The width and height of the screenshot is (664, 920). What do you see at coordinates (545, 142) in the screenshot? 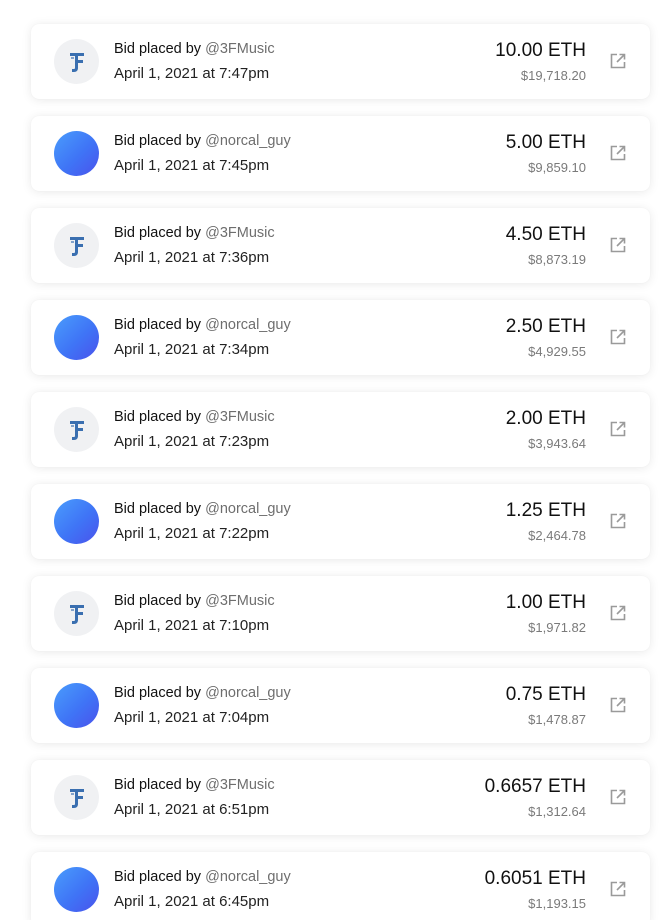
I see `bid-amount-eth: 5.00 ETH` at bounding box center [545, 142].